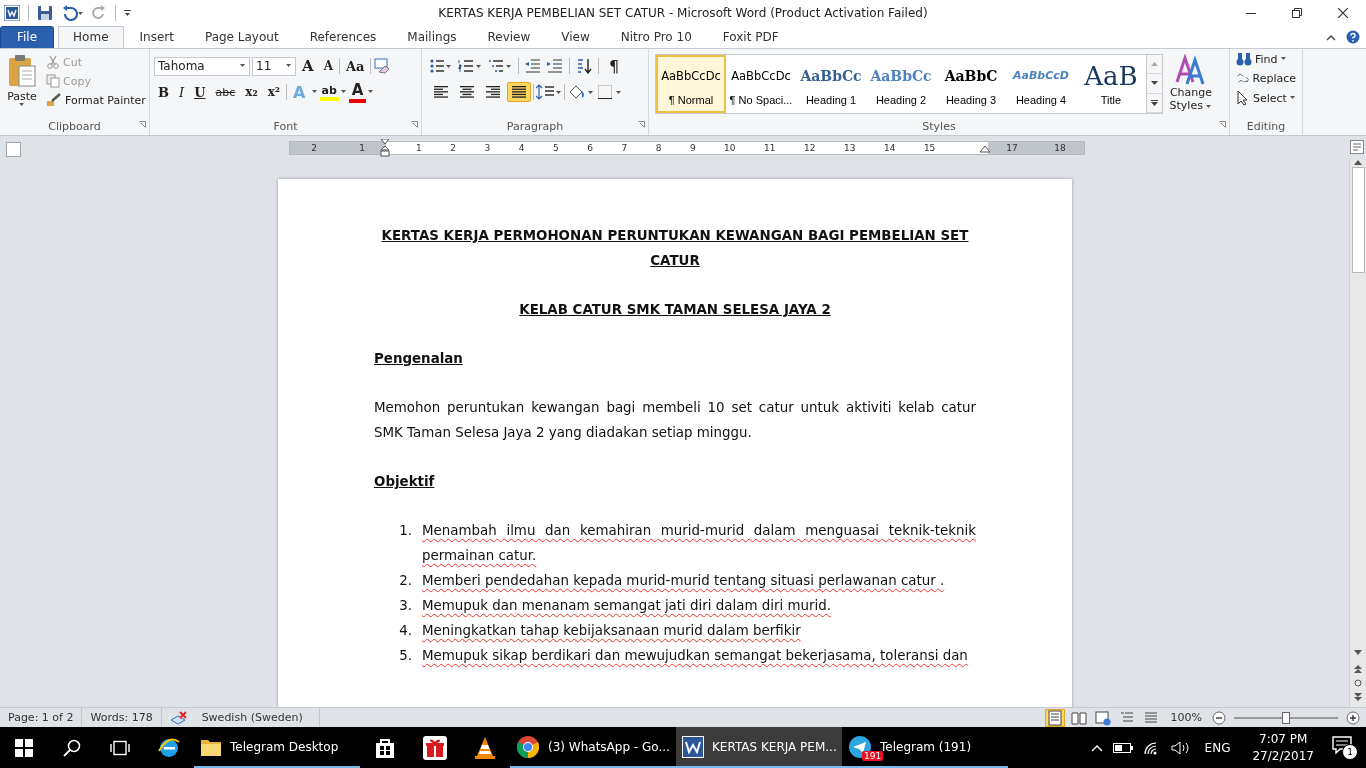  What do you see at coordinates (27, 37) in the screenshot?
I see `ribbon-tab: File` at bounding box center [27, 37].